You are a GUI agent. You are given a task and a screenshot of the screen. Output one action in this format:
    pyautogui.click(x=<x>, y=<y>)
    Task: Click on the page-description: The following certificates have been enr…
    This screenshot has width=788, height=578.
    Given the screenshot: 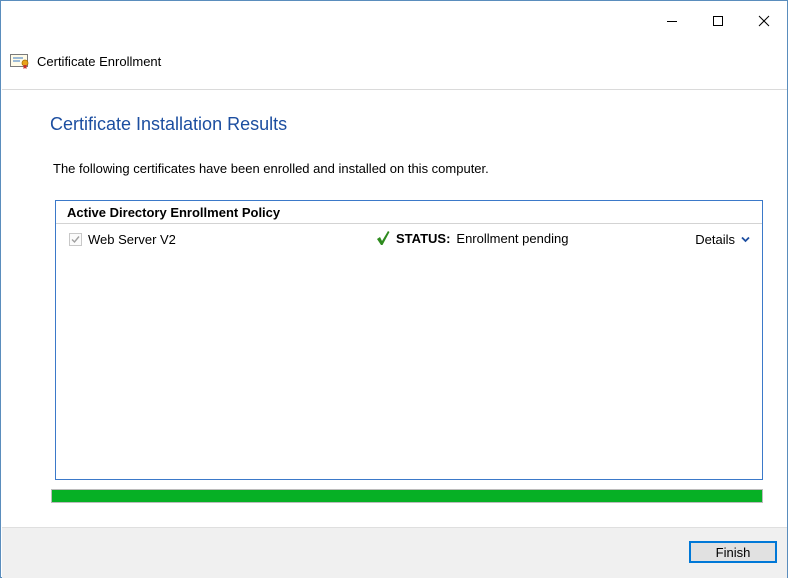 What is the action you would take?
    pyautogui.click(x=271, y=168)
    